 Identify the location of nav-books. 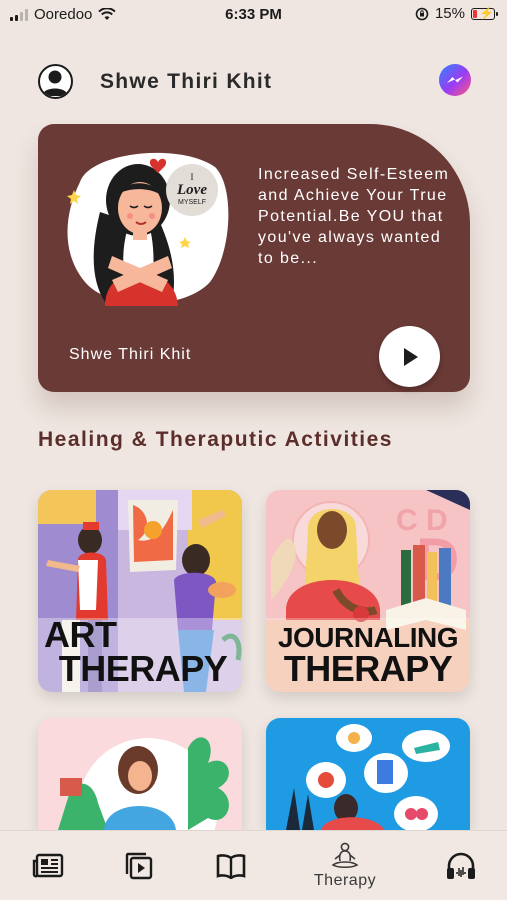
(231, 865).